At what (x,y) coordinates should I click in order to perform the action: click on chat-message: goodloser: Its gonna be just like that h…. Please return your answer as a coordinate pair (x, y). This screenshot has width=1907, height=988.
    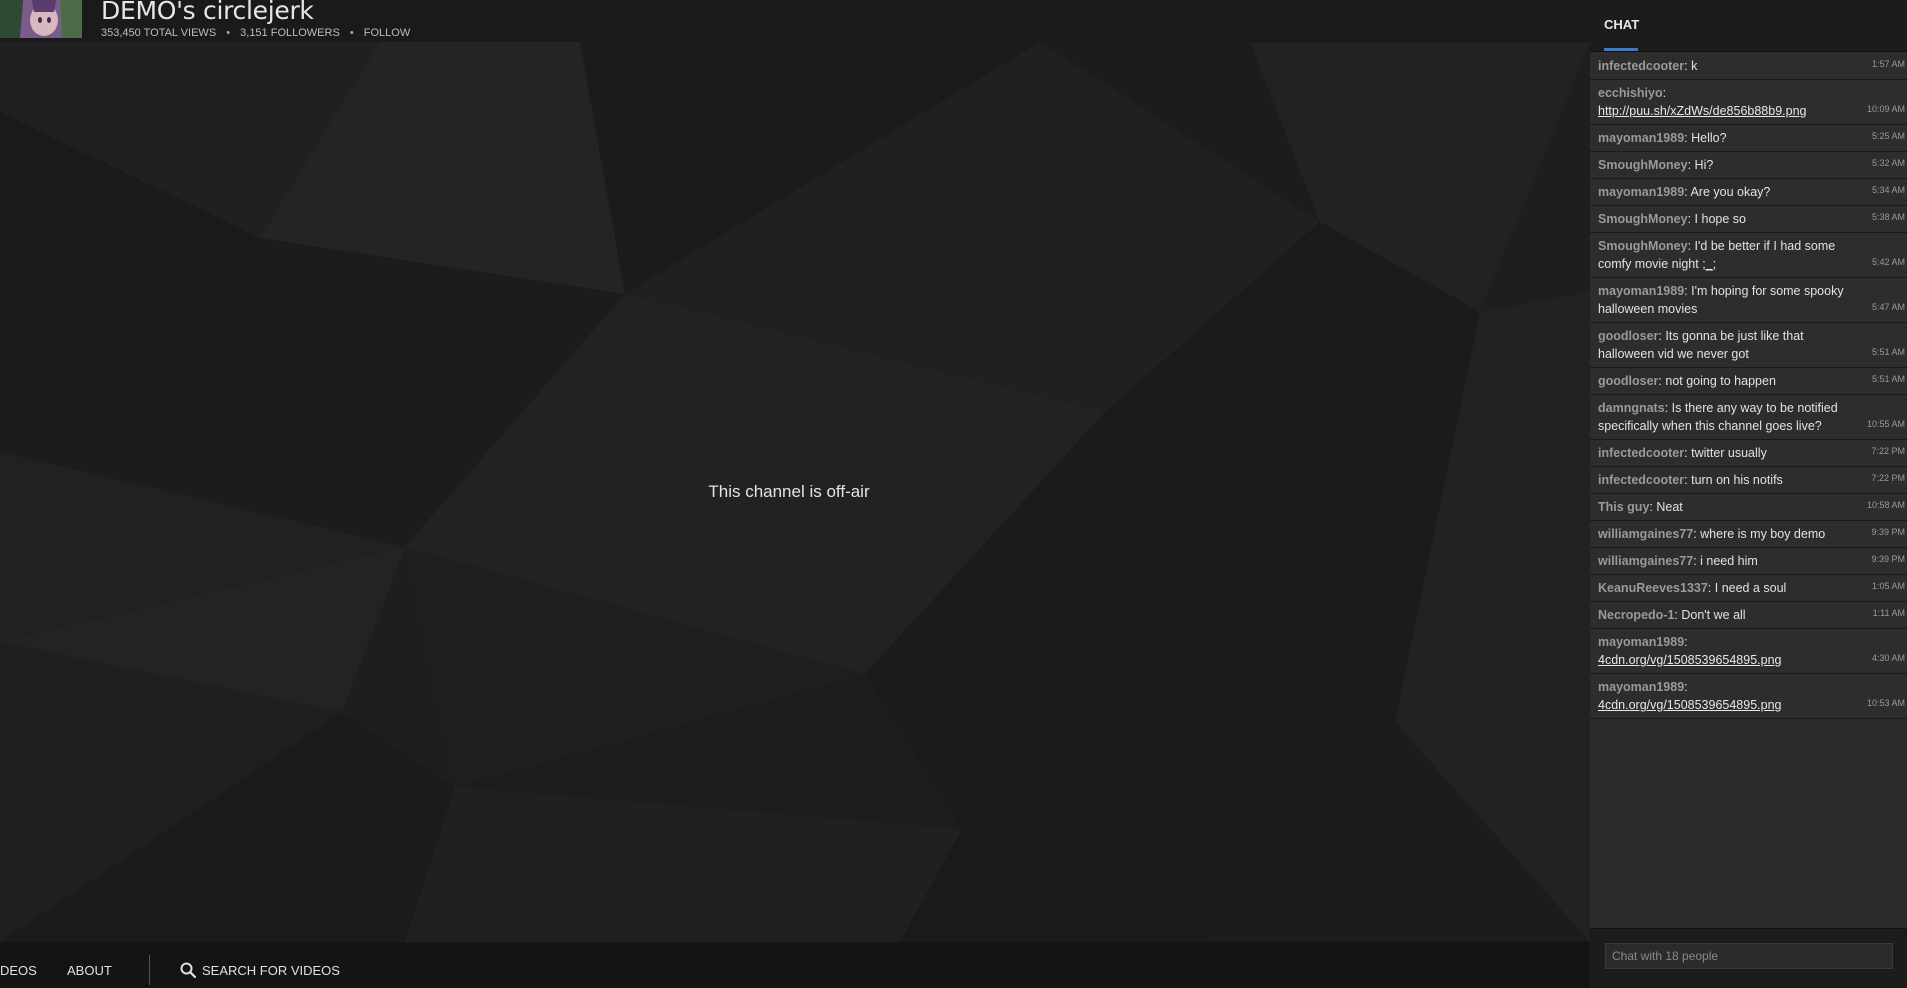
    Looking at the image, I should click on (1748, 345).